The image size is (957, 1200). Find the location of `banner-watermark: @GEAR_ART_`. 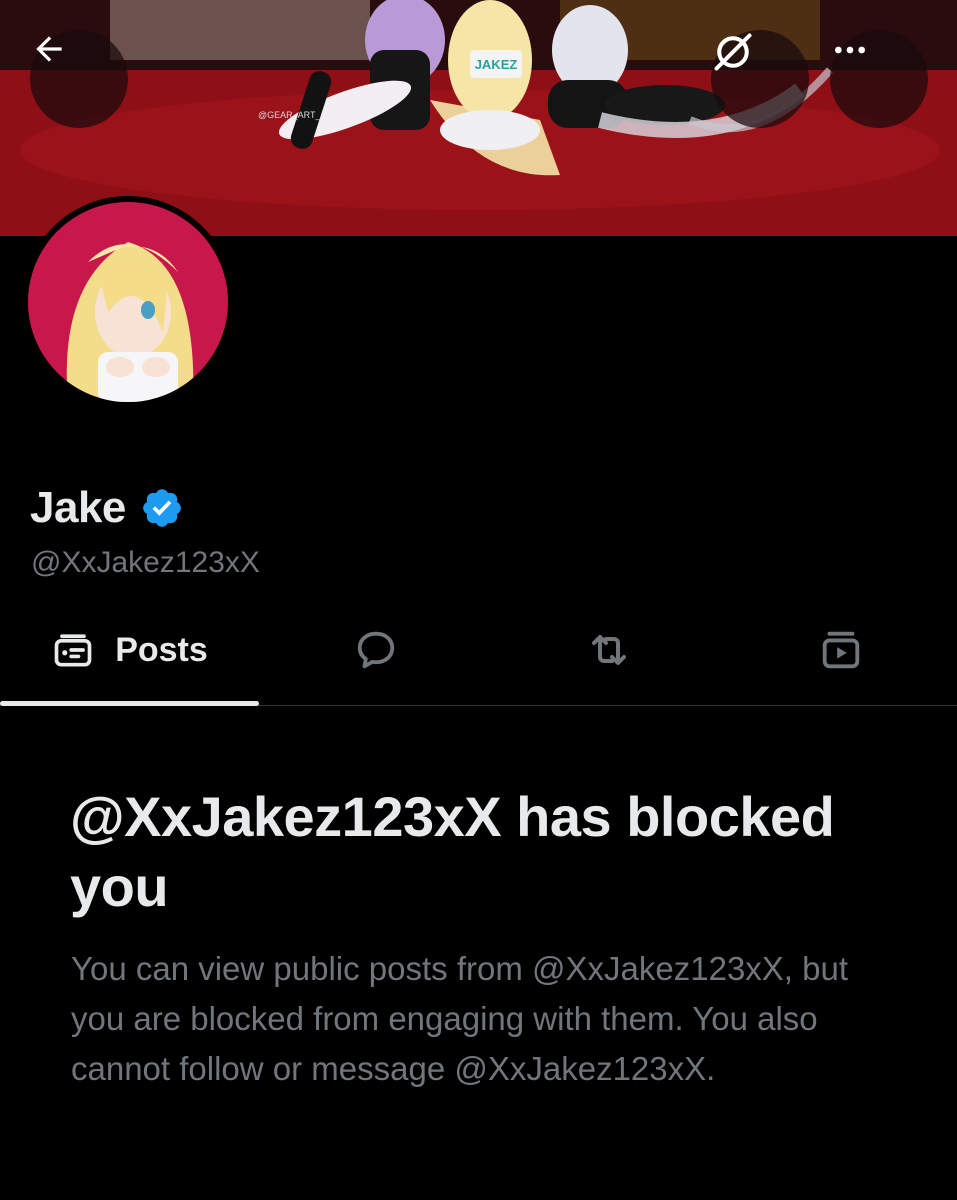

banner-watermark: @GEAR_ART_ is located at coordinates (289, 115).